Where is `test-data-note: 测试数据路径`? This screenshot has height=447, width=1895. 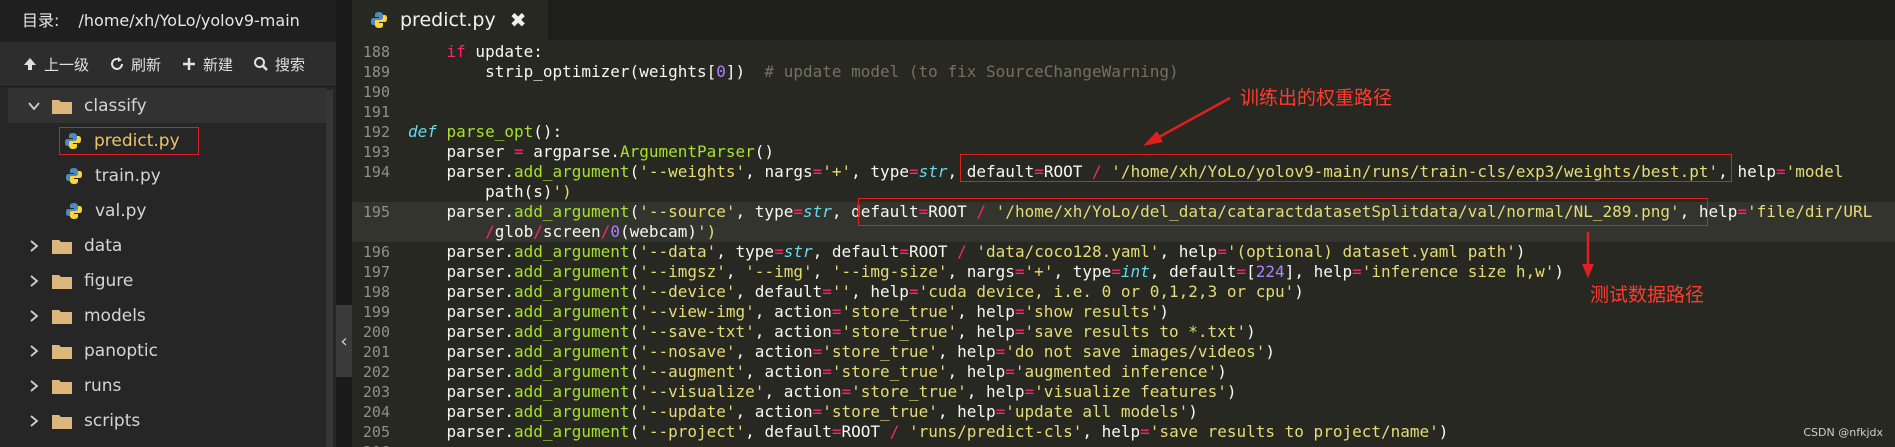
test-data-note: 测试数据路径 is located at coordinates (1647, 295).